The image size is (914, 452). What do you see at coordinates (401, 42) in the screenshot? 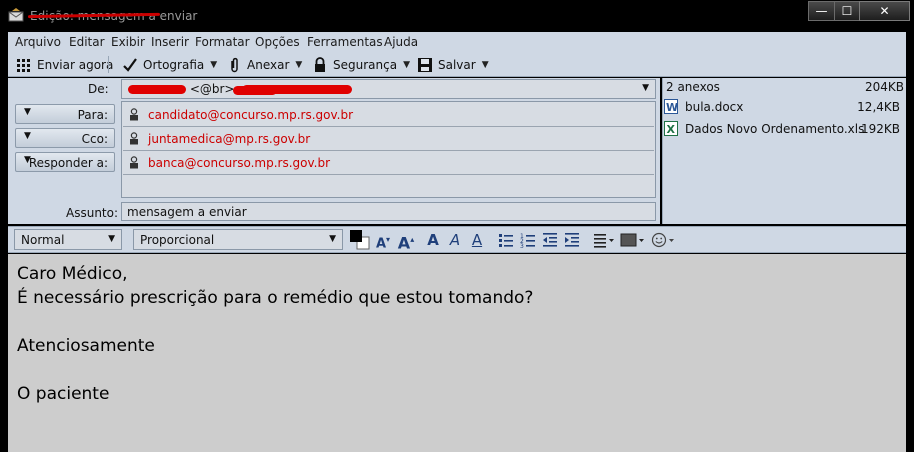
I see `menu-ajuda: Ajuda` at bounding box center [401, 42].